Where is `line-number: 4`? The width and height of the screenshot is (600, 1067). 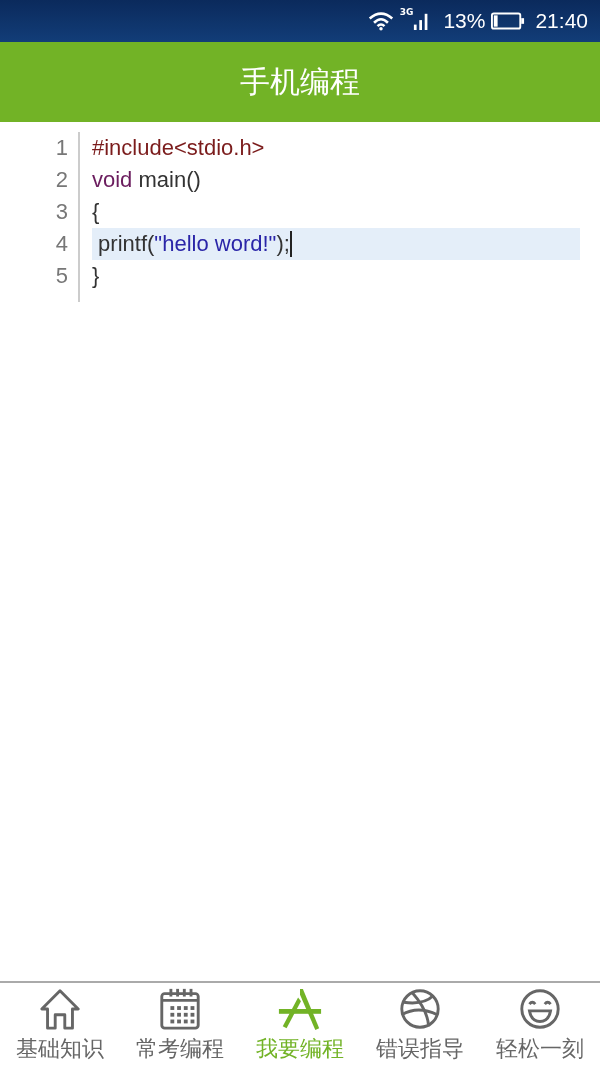 line-number: 4 is located at coordinates (61, 244).